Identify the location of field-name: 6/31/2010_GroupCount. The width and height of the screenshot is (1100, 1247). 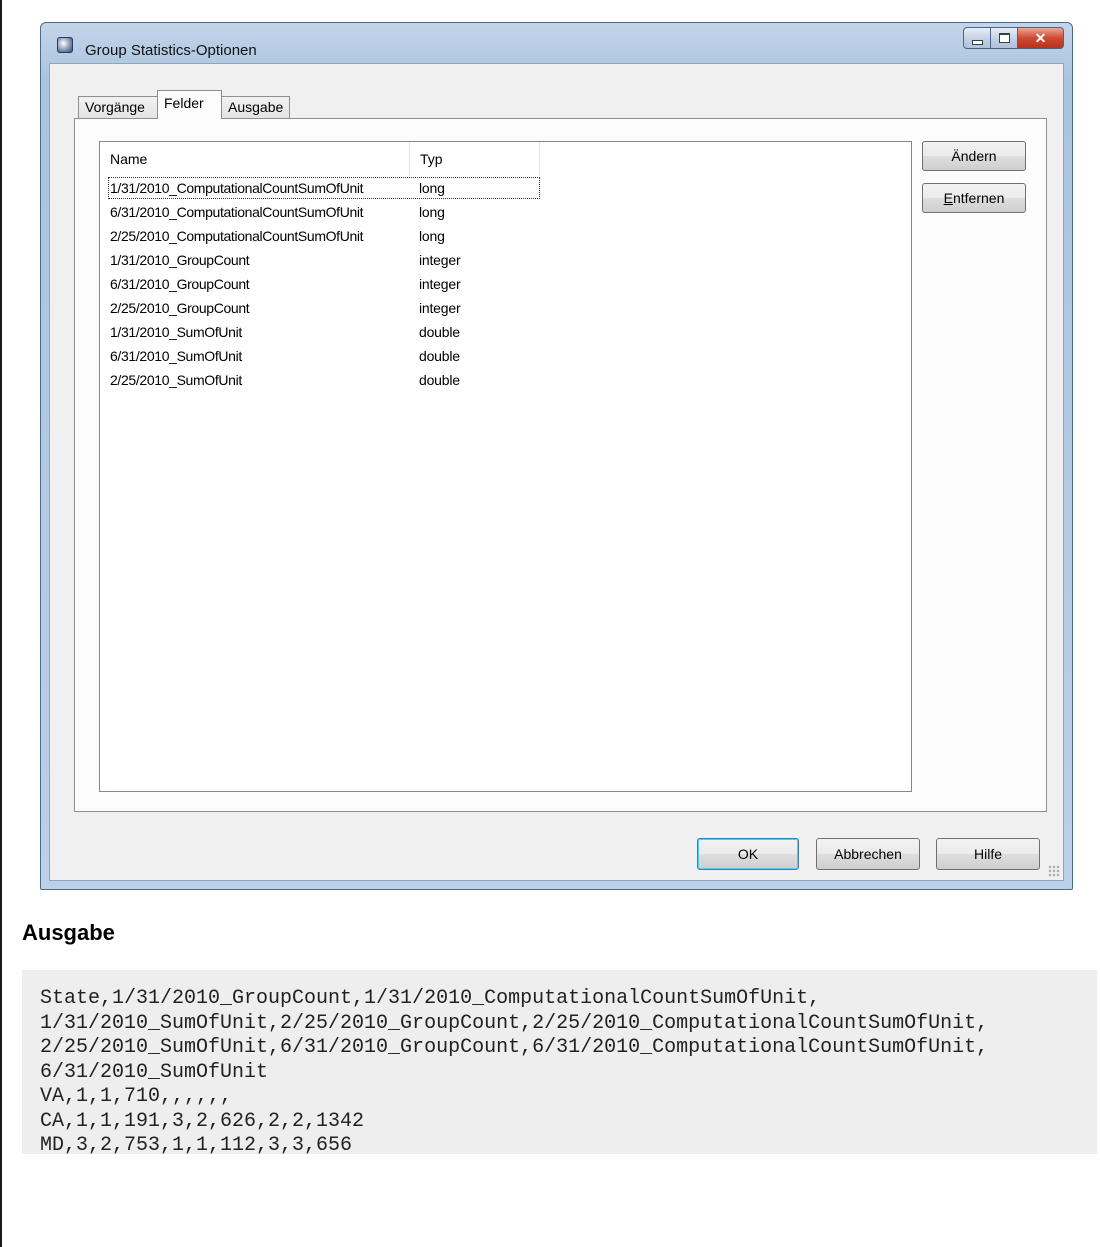
(180, 284).